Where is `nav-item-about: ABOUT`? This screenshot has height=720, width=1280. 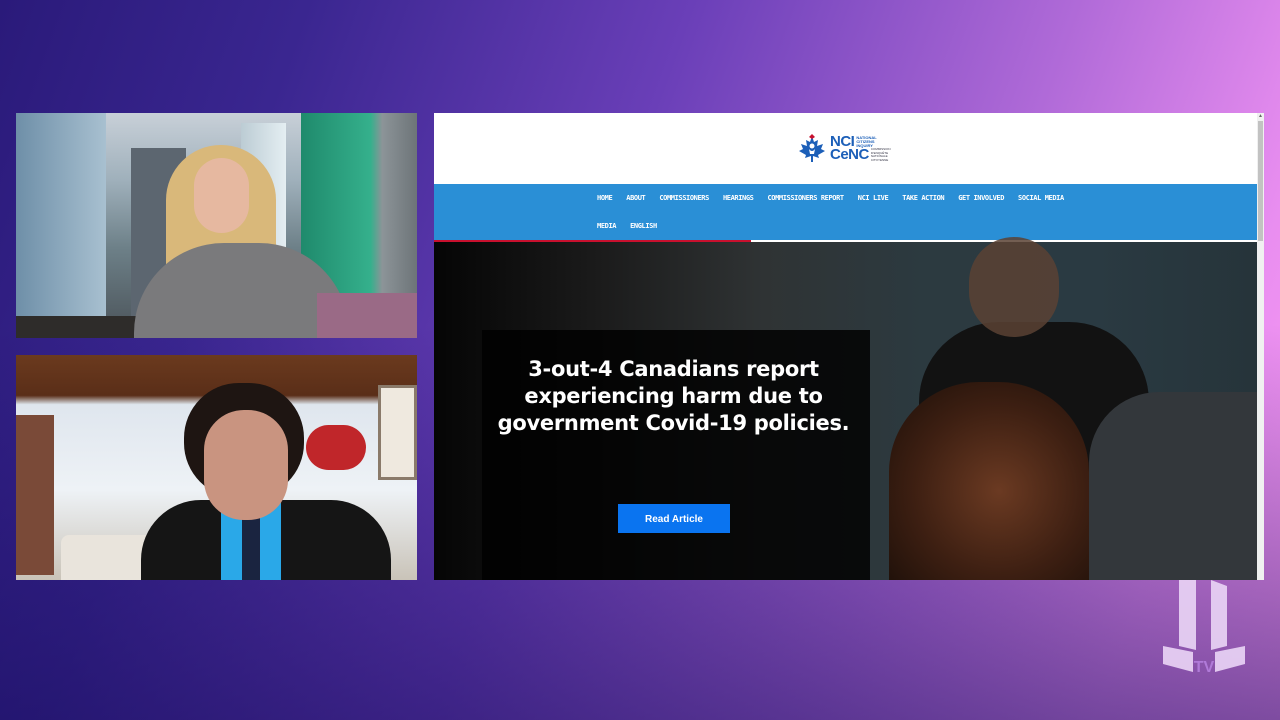
nav-item-about: ABOUT is located at coordinates (639, 198).